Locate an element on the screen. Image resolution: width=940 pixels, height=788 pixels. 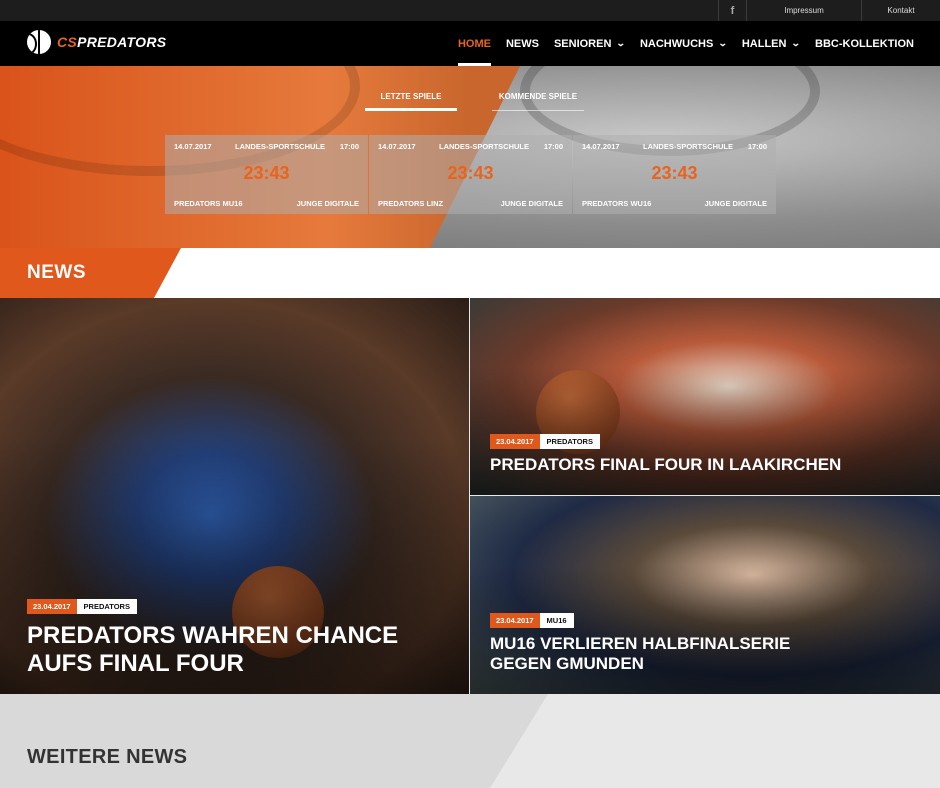
basketball-icon is located at coordinates (39, 42).